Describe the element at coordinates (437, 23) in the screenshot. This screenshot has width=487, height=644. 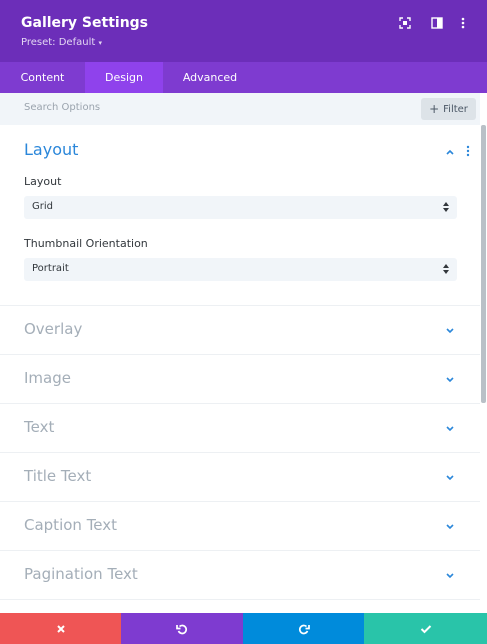
I see `split-view-icon` at that location.